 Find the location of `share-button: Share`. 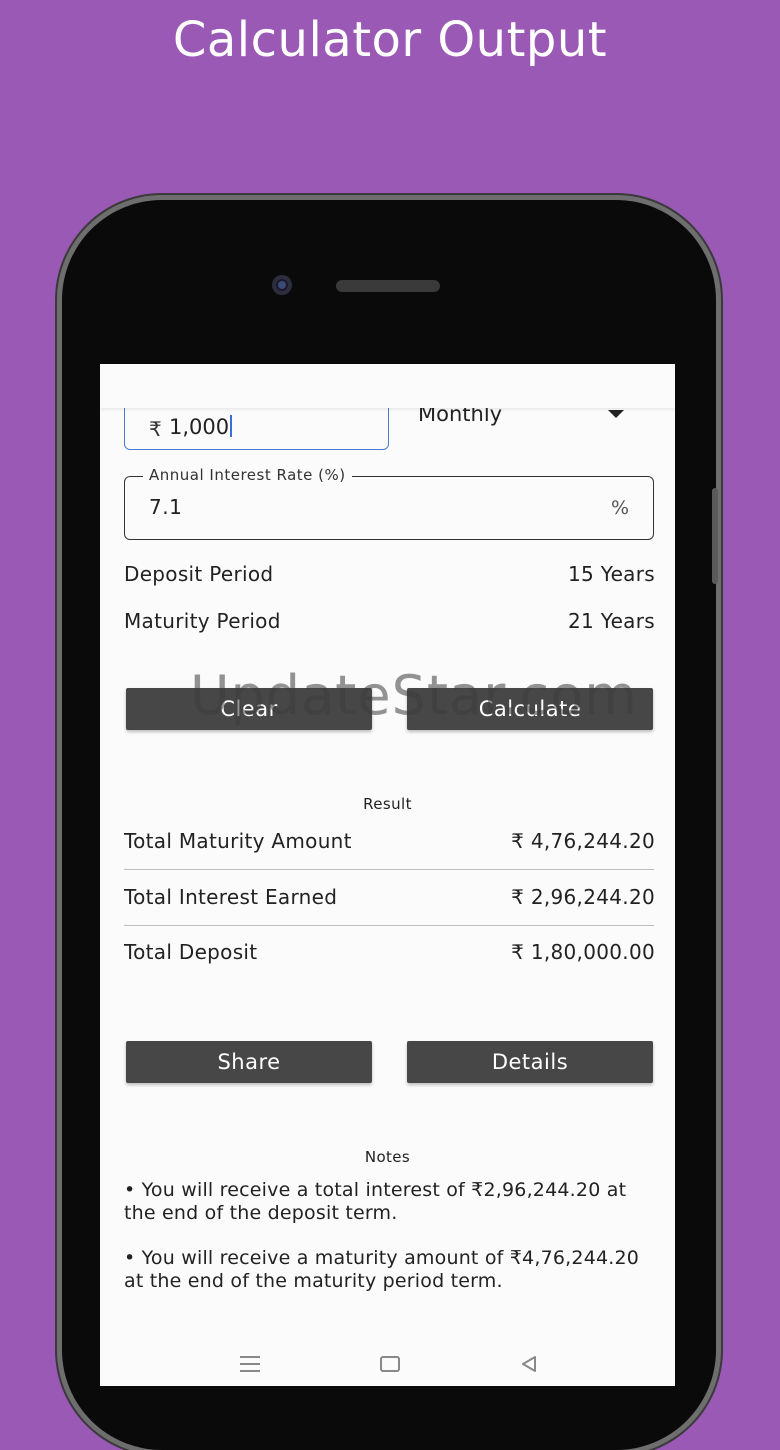

share-button: Share is located at coordinates (249, 1062).